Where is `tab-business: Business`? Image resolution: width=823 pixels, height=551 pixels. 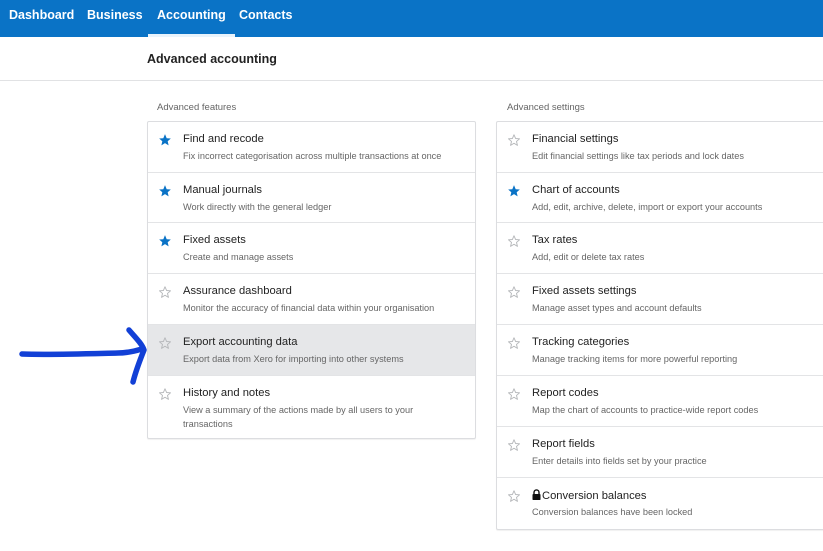
tab-business: Business is located at coordinates (115, 18).